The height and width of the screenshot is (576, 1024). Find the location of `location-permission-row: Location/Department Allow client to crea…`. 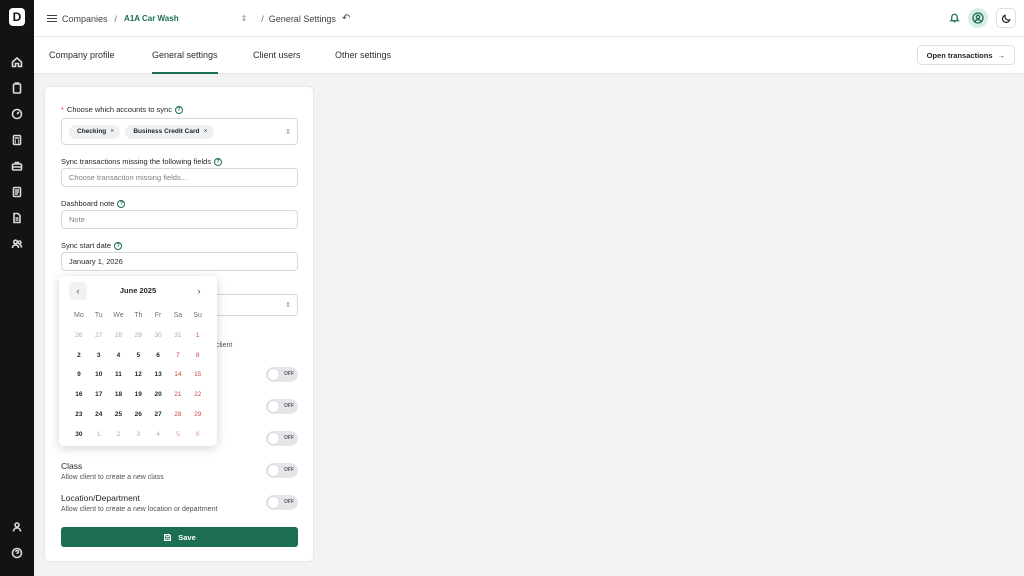

location-permission-row: Location/Department Allow client to crea… is located at coordinates (179, 506).